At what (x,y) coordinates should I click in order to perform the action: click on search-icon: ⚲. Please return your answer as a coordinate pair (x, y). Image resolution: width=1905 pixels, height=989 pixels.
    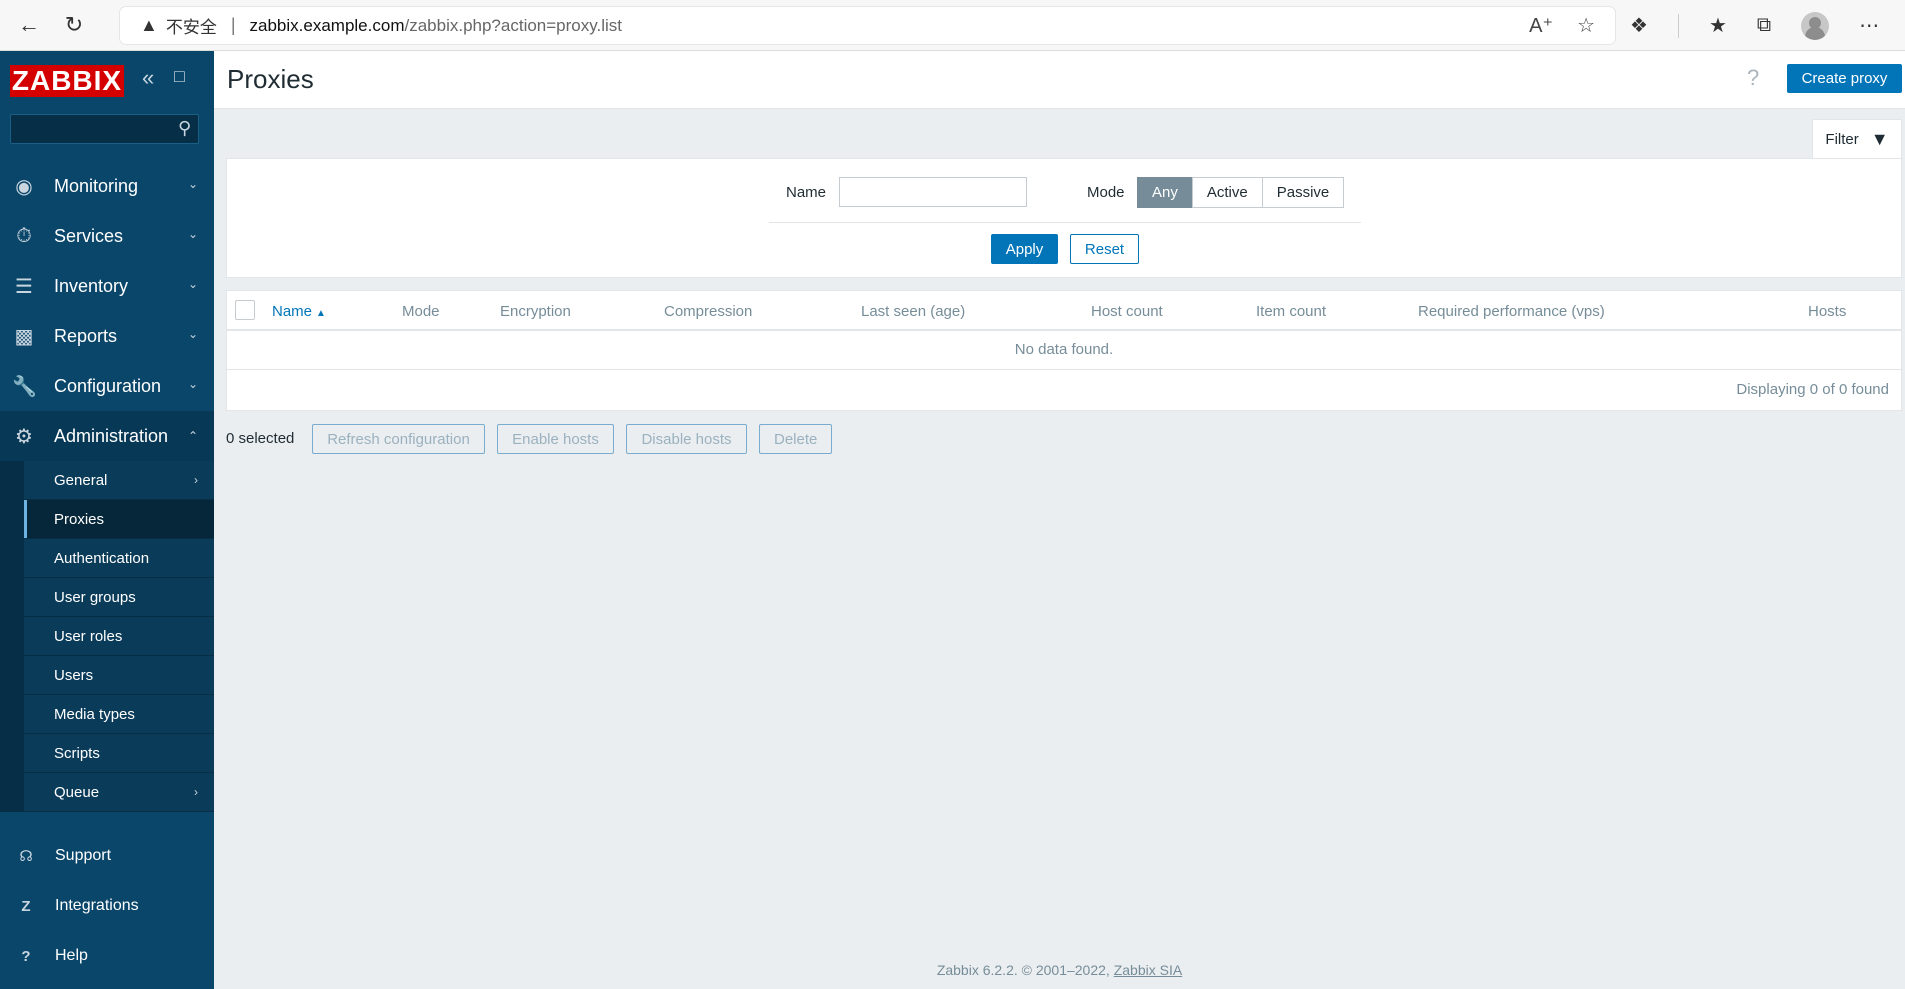
    Looking at the image, I should click on (193, 128).